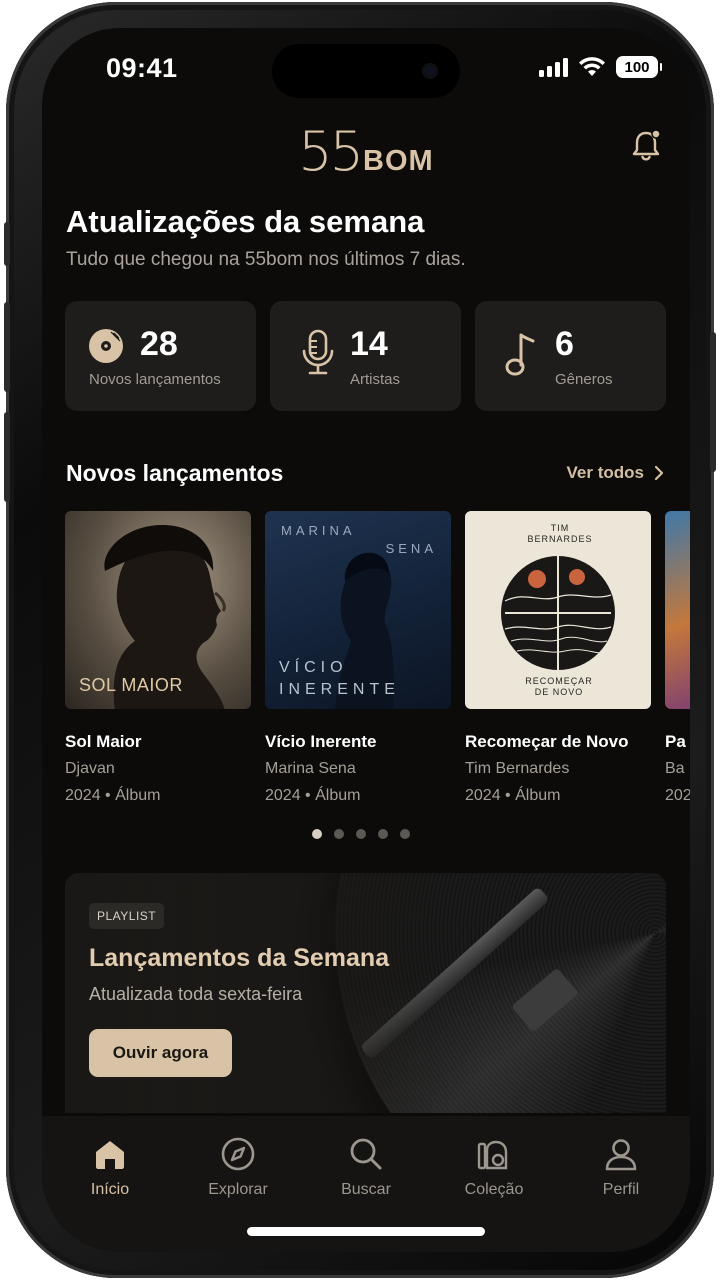  Describe the element at coordinates (558, 610) in the screenshot. I see `album-cover: TIM BERNARDES RECOMEÇAR DE NOVO` at that location.